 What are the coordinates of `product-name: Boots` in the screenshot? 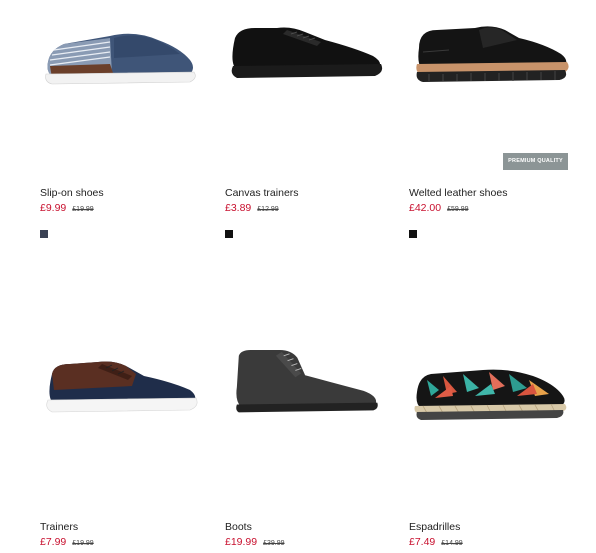 It's located at (238, 527).